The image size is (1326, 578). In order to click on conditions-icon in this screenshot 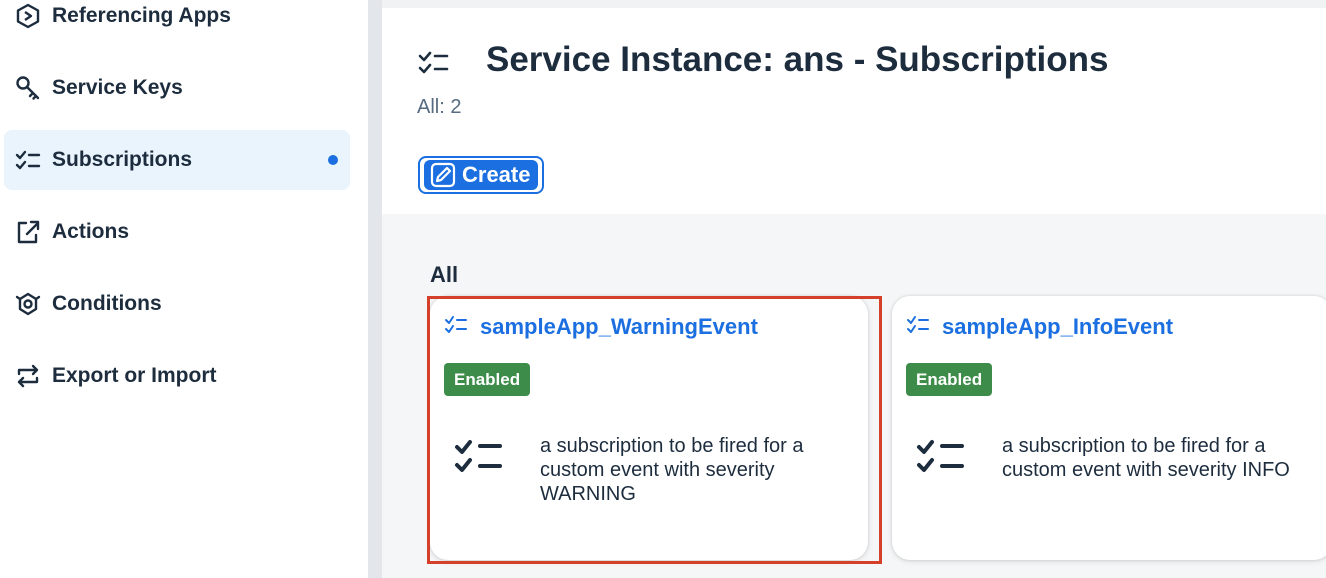, I will do `click(28, 304)`.